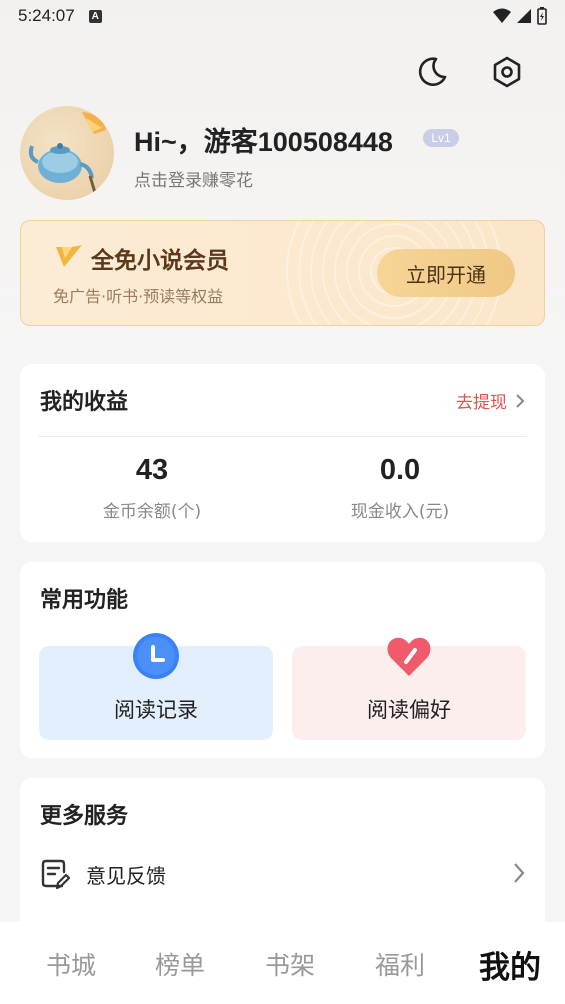  What do you see at coordinates (409, 688) in the screenshot?
I see `reading-preferences-tile: 阅读偏好` at bounding box center [409, 688].